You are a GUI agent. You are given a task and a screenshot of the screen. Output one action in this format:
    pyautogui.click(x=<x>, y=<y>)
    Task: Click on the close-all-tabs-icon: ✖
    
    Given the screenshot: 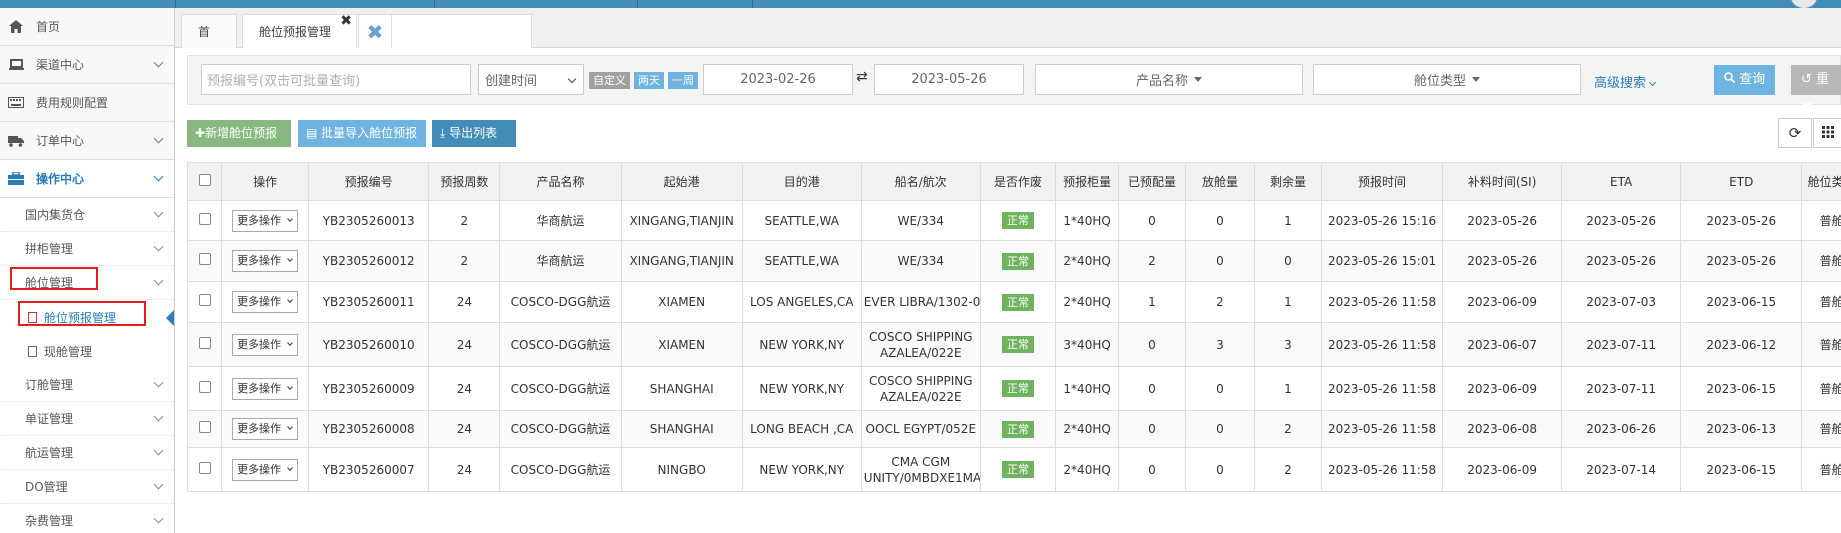 What is the action you would take?
    pyautogui.click(x=375, y=31)
    